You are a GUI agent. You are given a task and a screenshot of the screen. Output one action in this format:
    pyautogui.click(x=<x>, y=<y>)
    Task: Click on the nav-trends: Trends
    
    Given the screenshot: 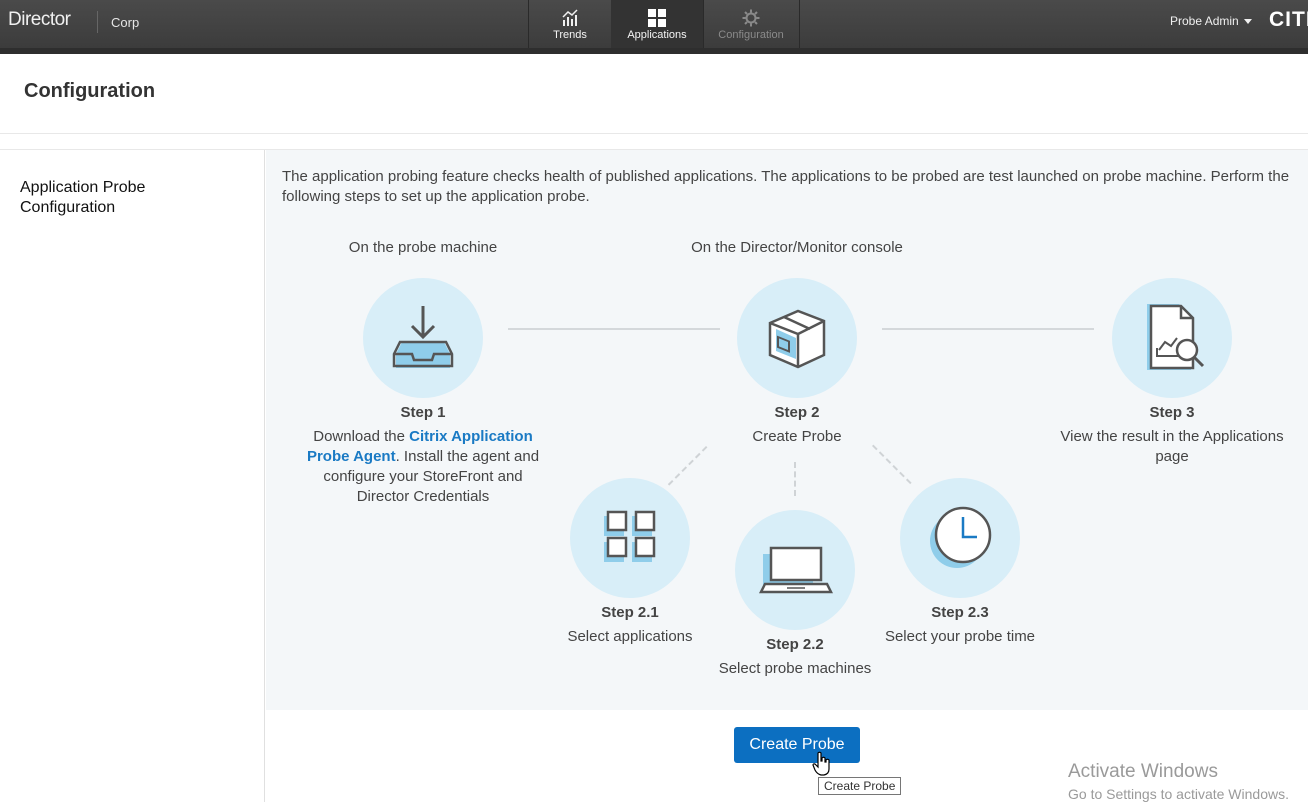 What is the action you would take?
    pyautogui.click(x=570, y=24)
    